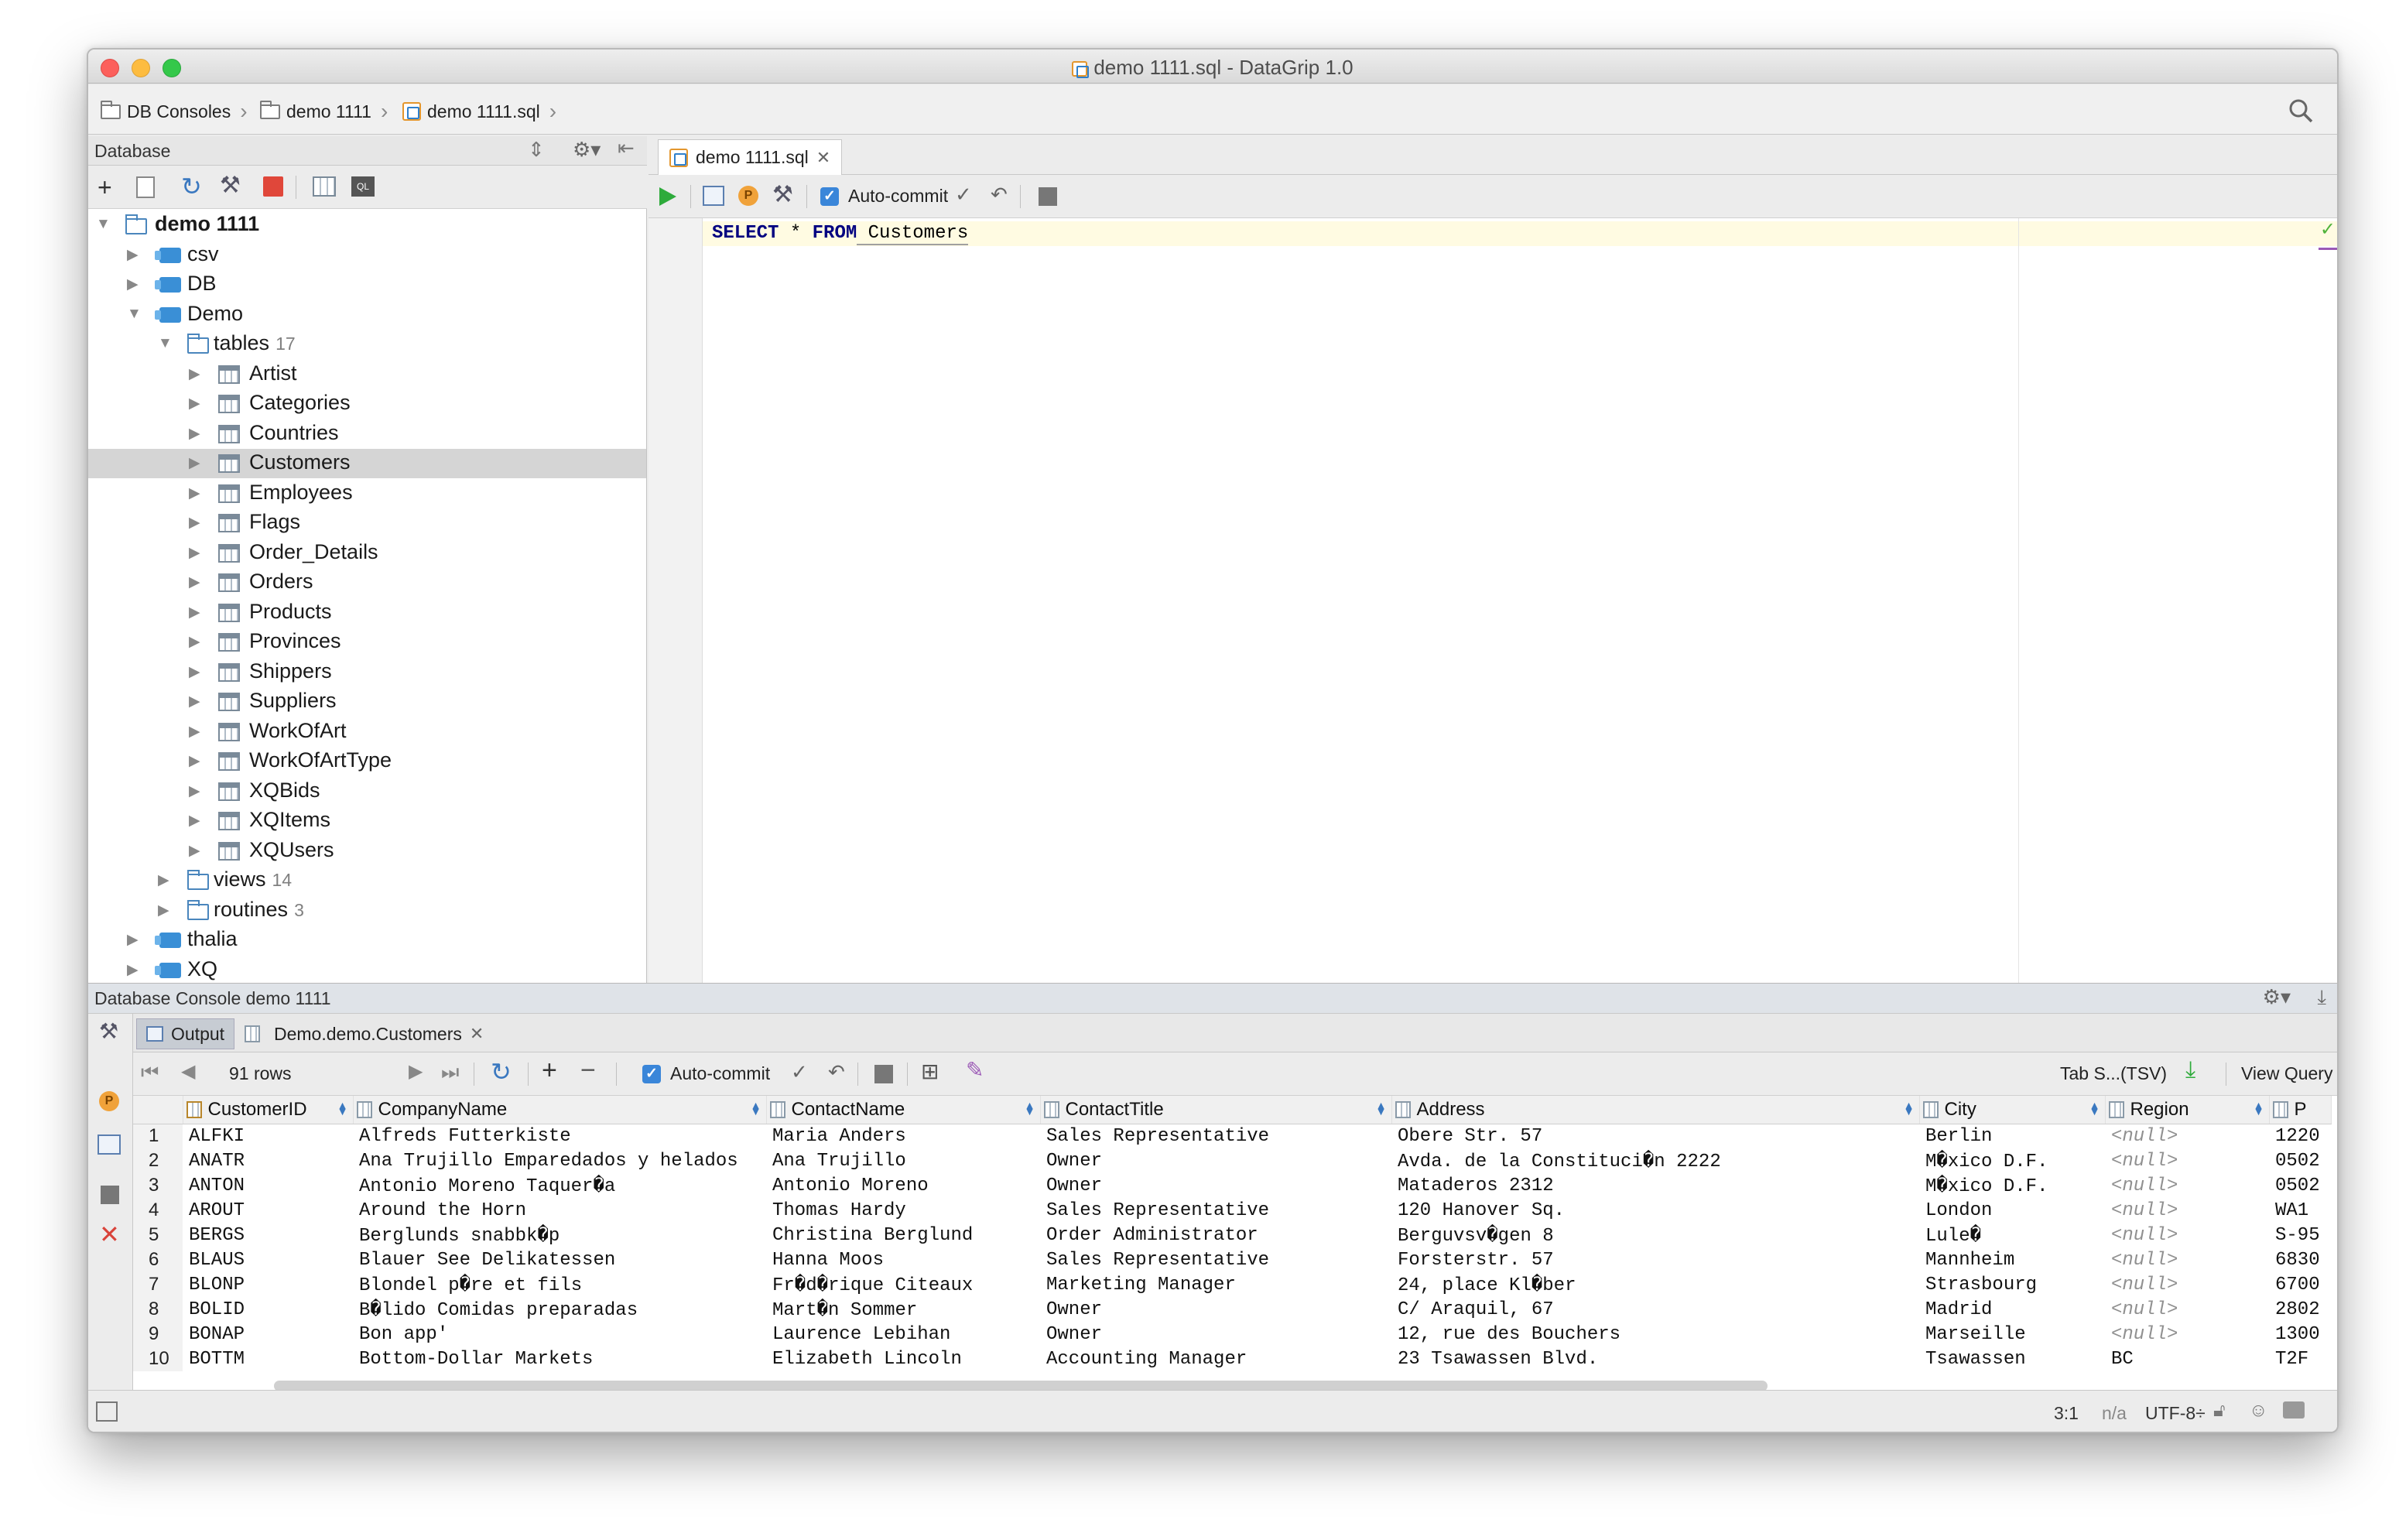  What do you see at coordinates (2012, 1284) in the screenshot?
I see `table-cell: Strasbourg` at bounding box center [2012, 1284].